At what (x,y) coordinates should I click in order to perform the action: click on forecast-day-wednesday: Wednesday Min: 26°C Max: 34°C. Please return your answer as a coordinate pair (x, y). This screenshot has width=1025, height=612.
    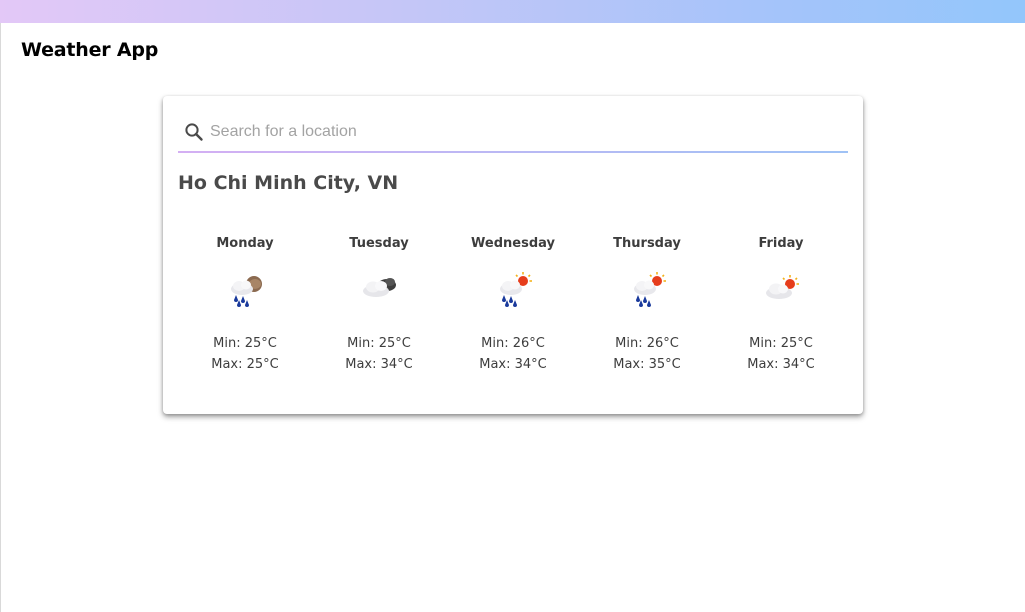
    Looking at the image, I should click on (513, 306).